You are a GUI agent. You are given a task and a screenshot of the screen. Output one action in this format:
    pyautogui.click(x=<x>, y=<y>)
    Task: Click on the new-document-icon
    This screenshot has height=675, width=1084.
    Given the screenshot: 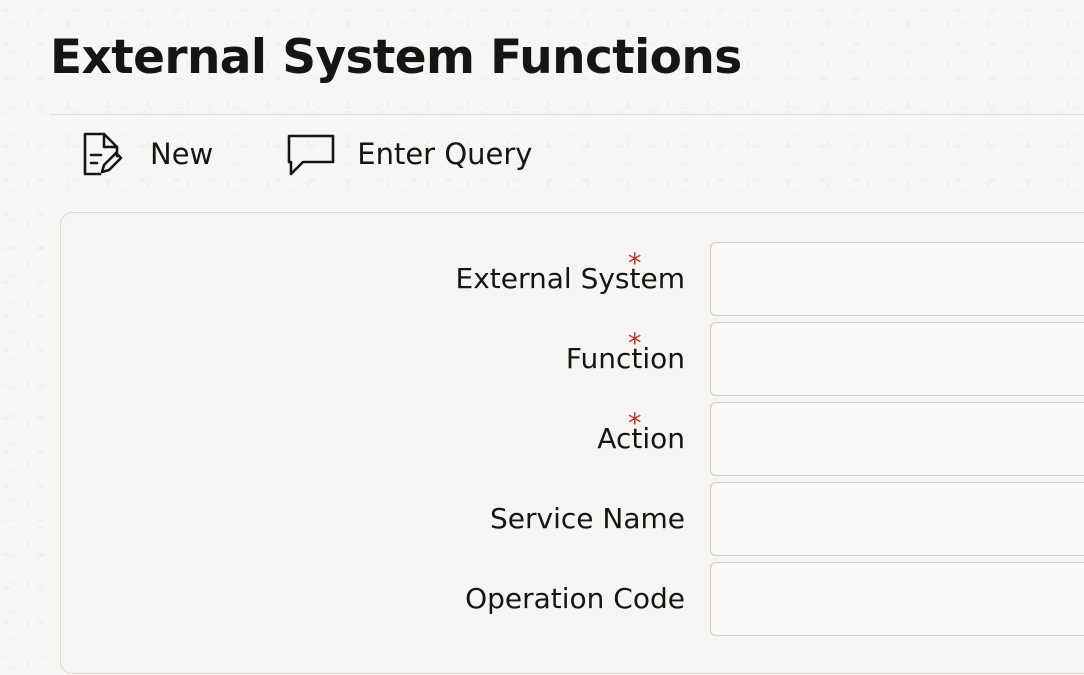 What is the action you would take?
    pyautogui.click(x=104, y=154)
    